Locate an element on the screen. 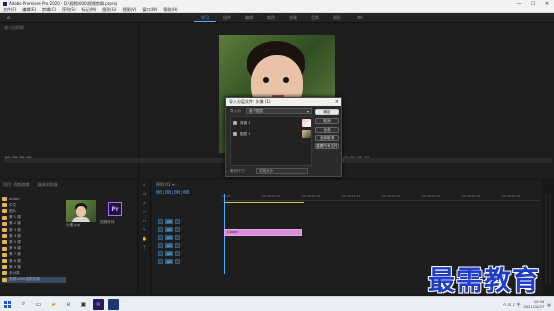  track-header: A3 is located at coordinates (189, 261).